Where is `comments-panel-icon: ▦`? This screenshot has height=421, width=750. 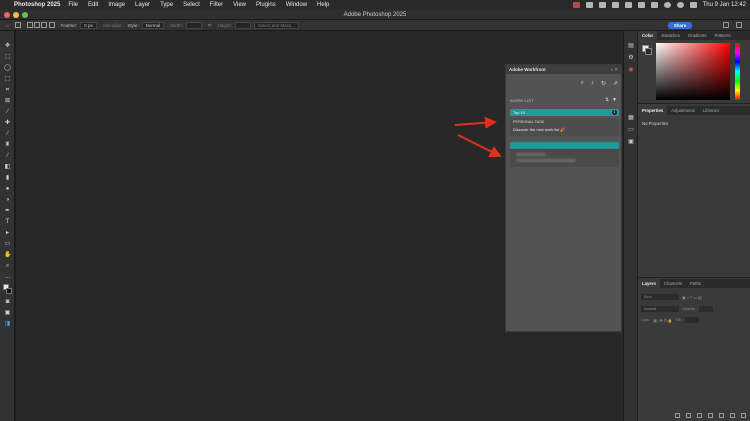 comments-panel-icon: ▦ is located at coordinates (631, 118).